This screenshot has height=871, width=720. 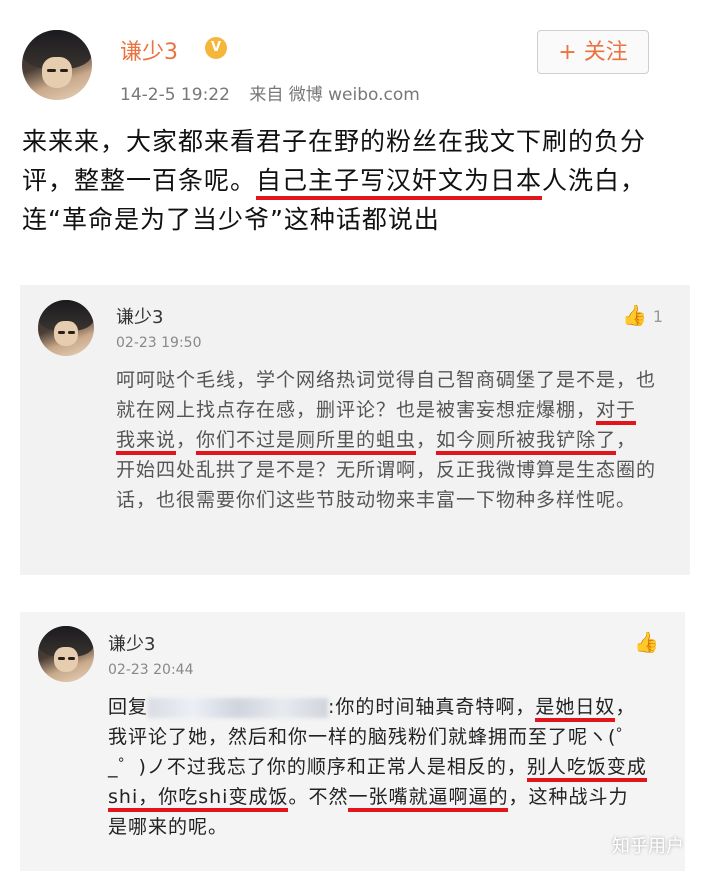 I want to click on underlined-text: 你们不过是厕所里的蛆虫, so click(x=306, y=442).